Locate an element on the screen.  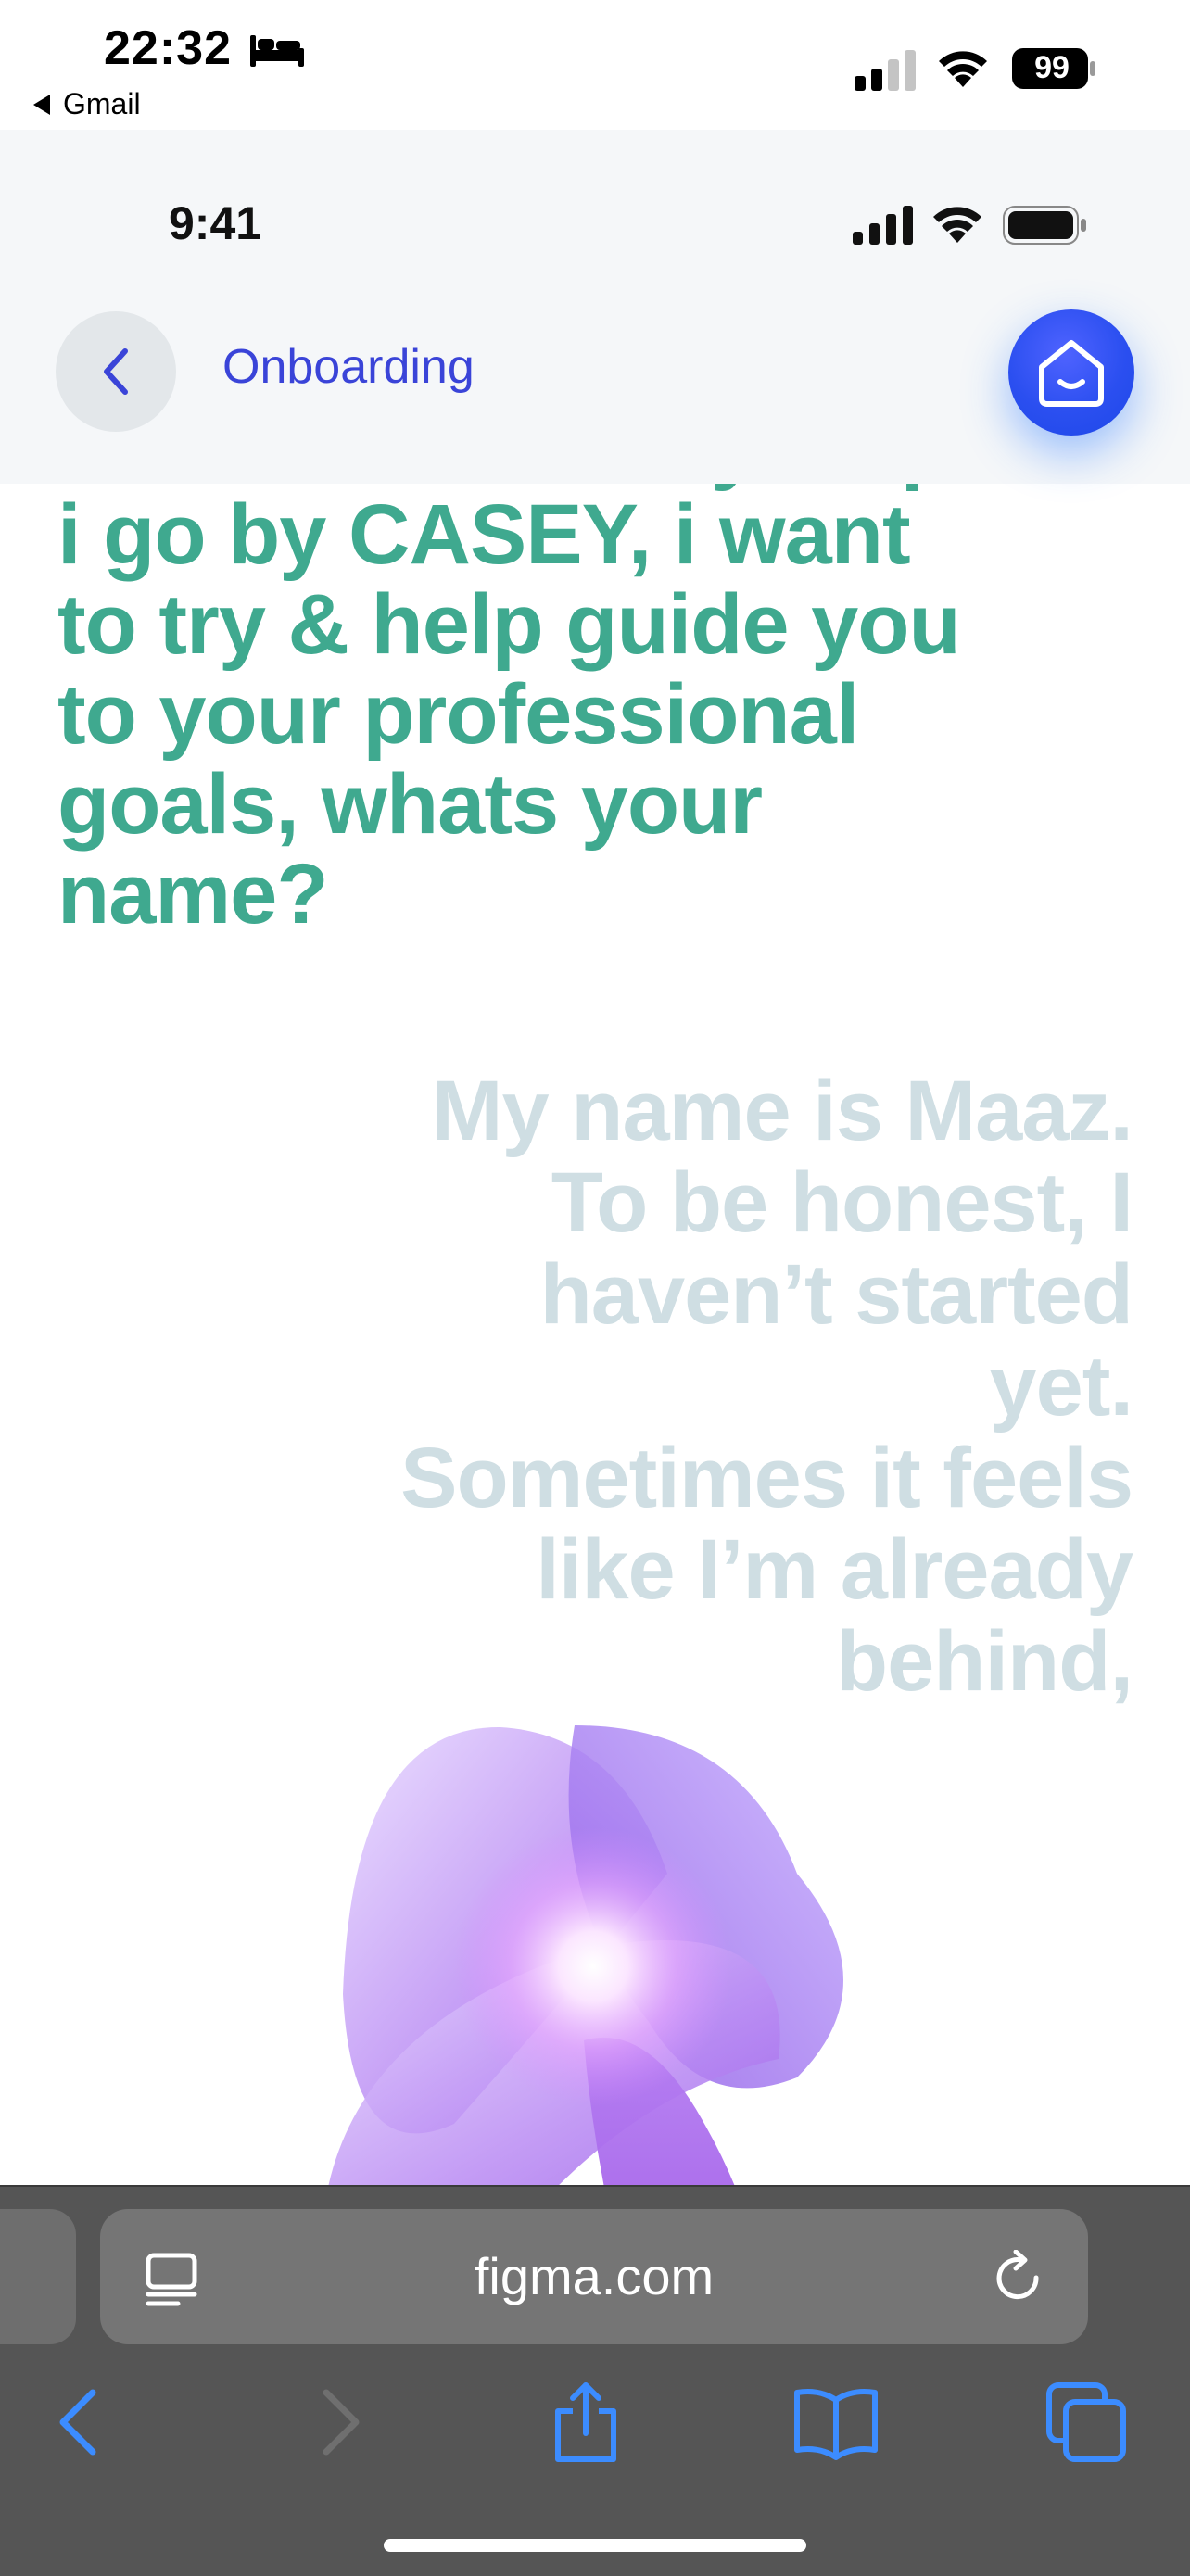
home-face-icon is located at coordinates (1071, 373).